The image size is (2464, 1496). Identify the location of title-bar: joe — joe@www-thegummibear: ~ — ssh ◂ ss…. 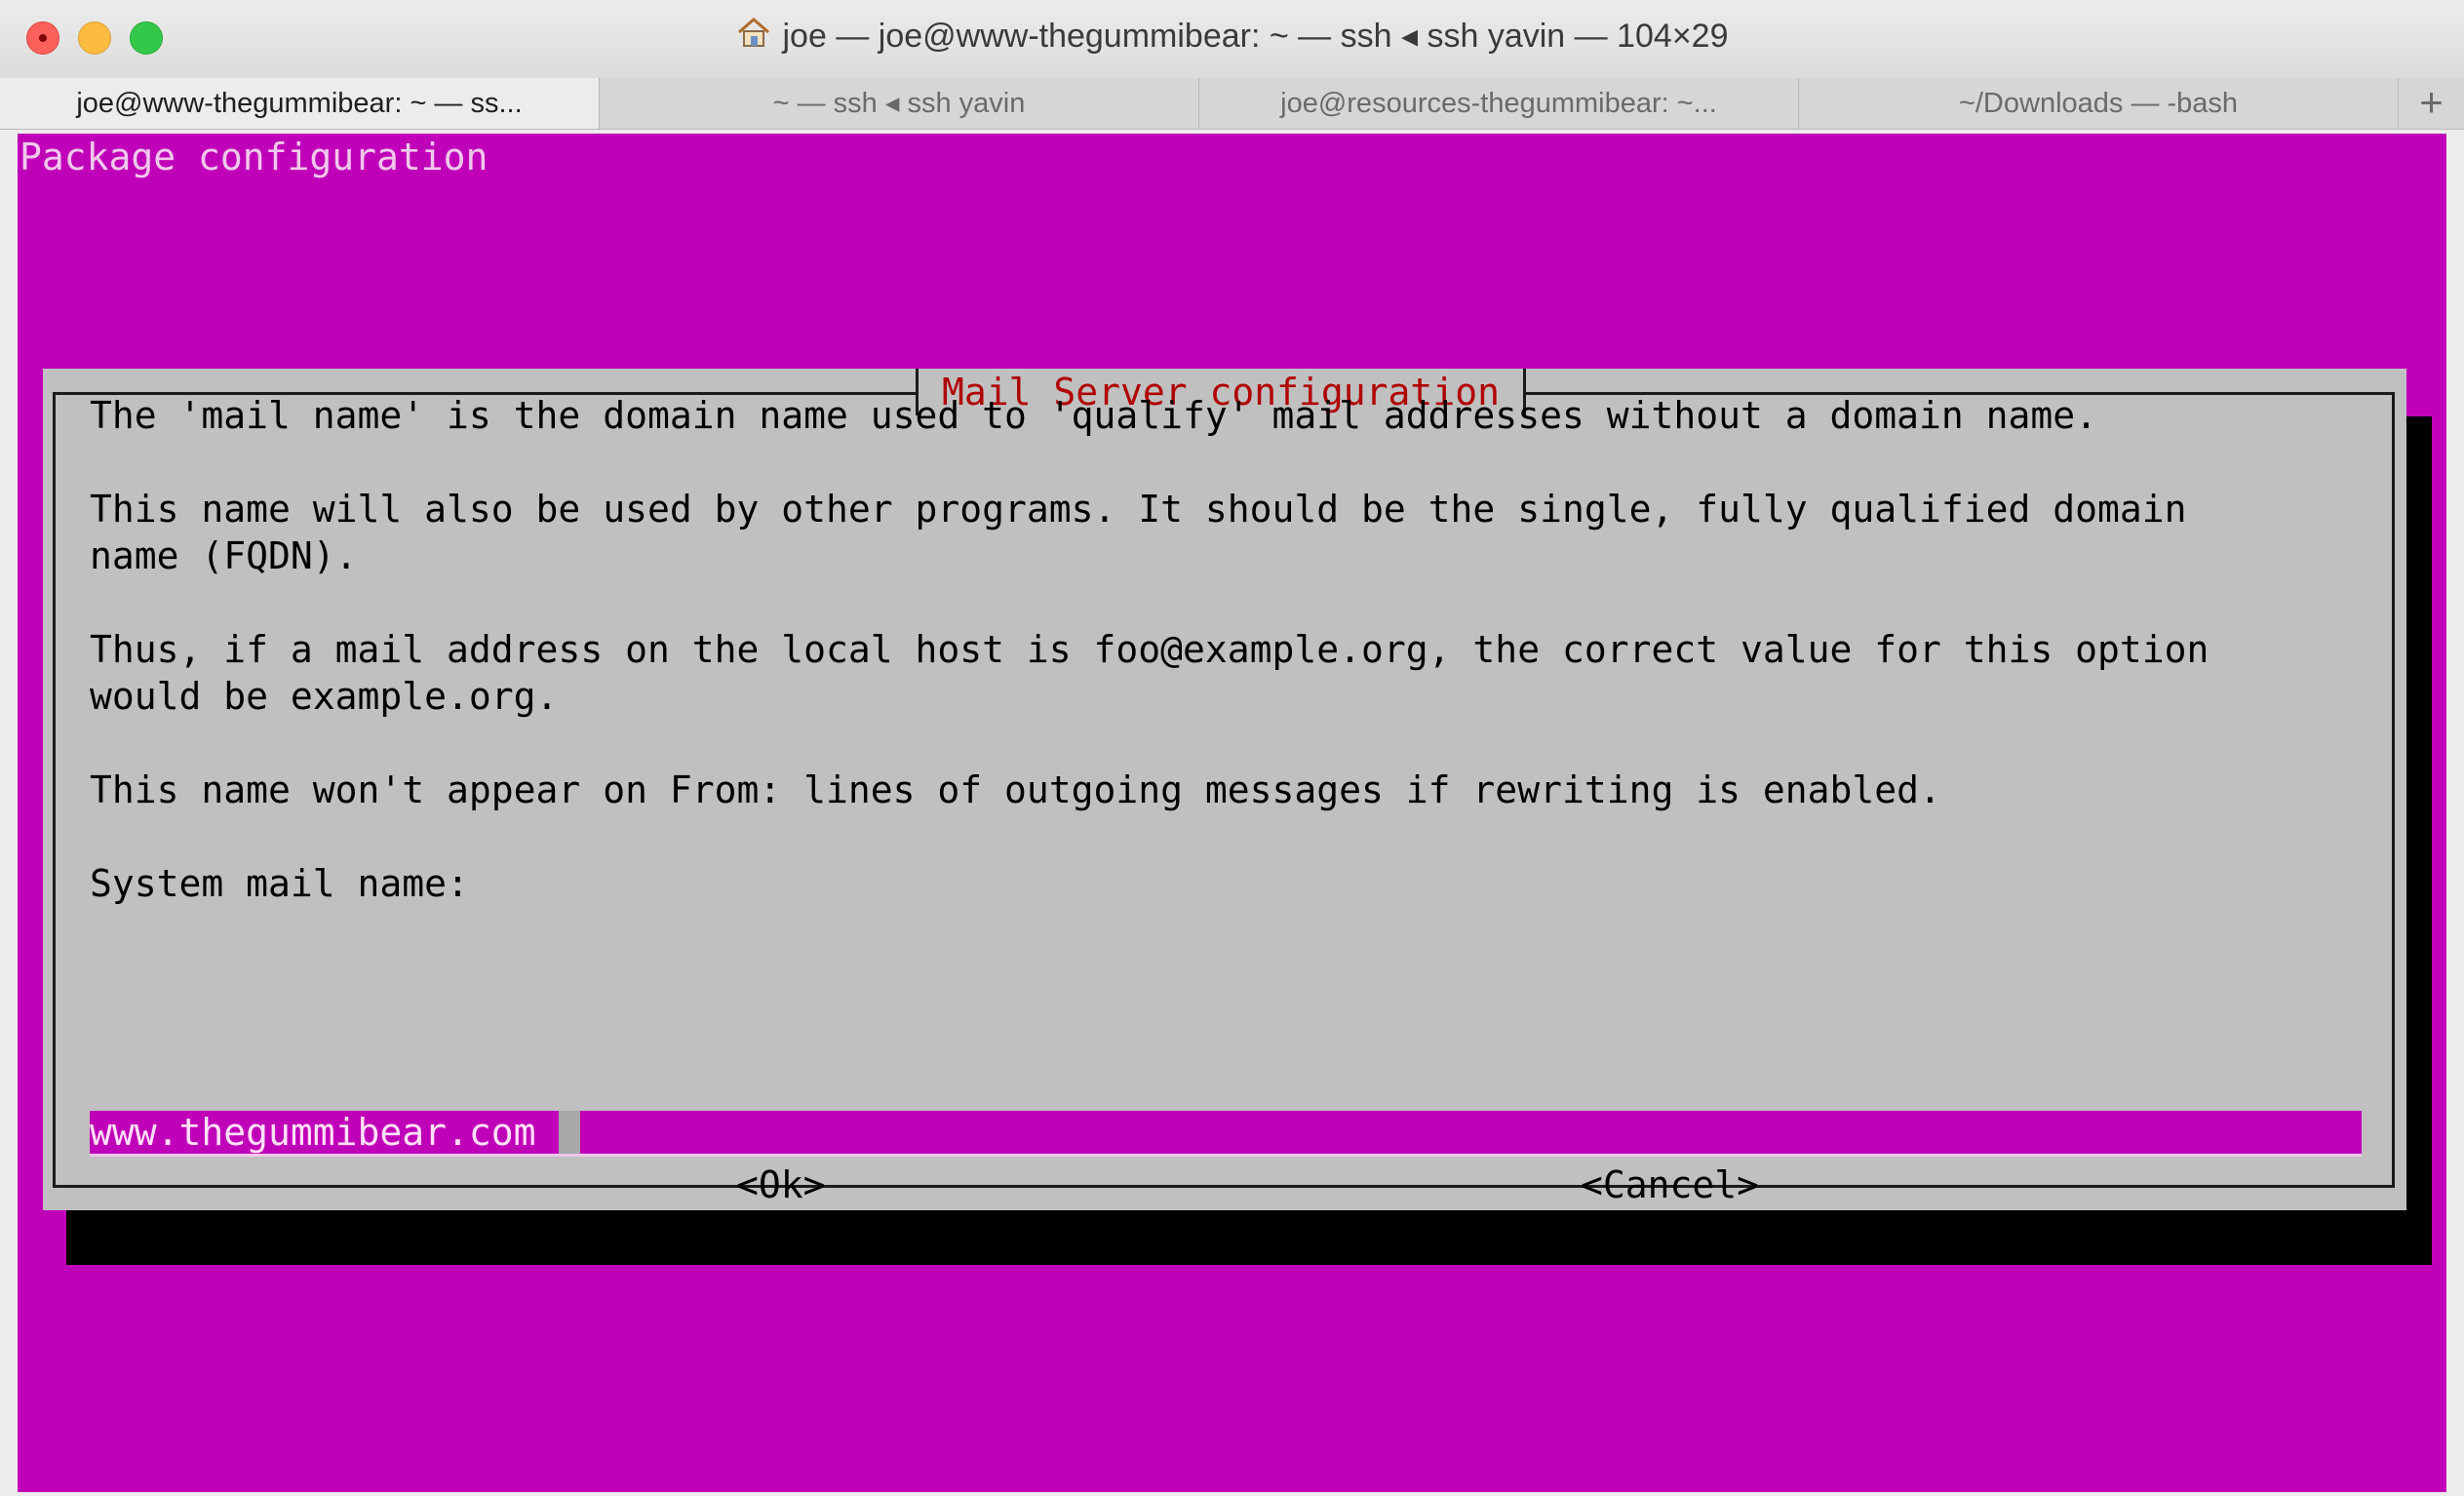
(1232, 39).